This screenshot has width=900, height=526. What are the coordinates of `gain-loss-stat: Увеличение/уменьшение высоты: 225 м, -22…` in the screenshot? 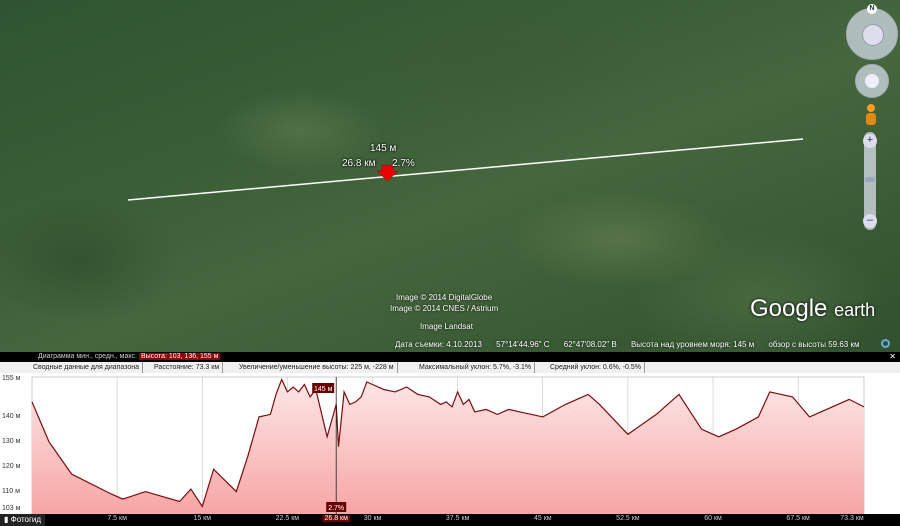 It's located at (317, 367).